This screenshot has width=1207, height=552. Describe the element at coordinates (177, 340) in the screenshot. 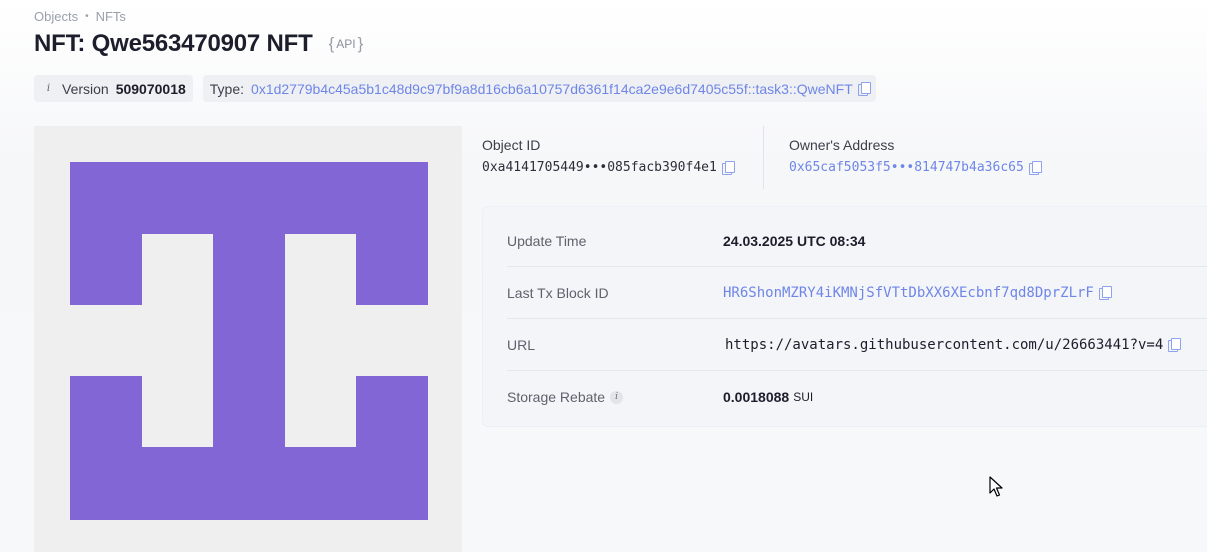

I see `identicon-gap-left` at that location.